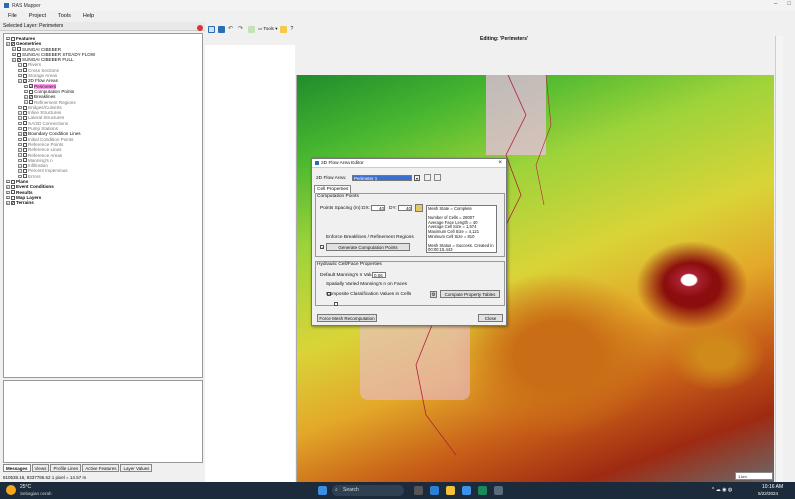  What do you see at coordinates (251, 29) in the screenshot?
I see `draw-icon` at bounding box center [251, 29].